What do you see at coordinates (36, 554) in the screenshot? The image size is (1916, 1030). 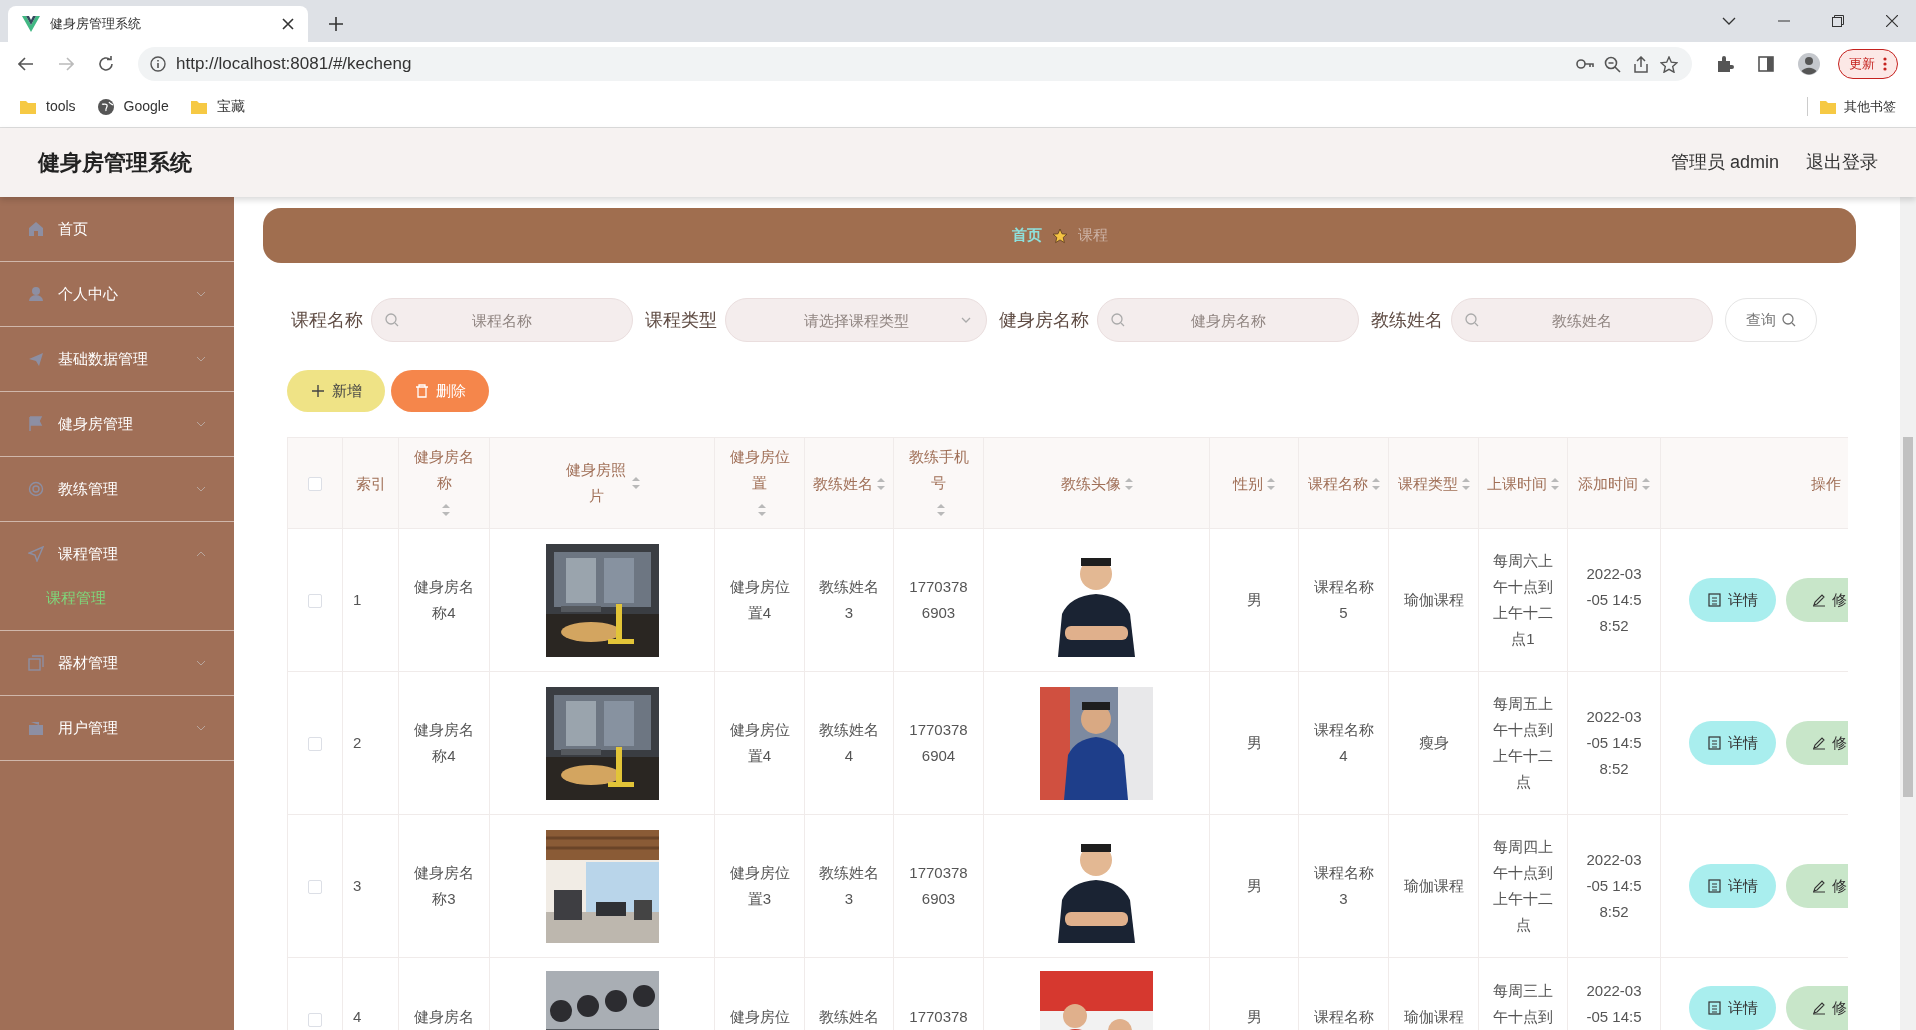 I see `navigation-icon` at bounding box center [36, 554].